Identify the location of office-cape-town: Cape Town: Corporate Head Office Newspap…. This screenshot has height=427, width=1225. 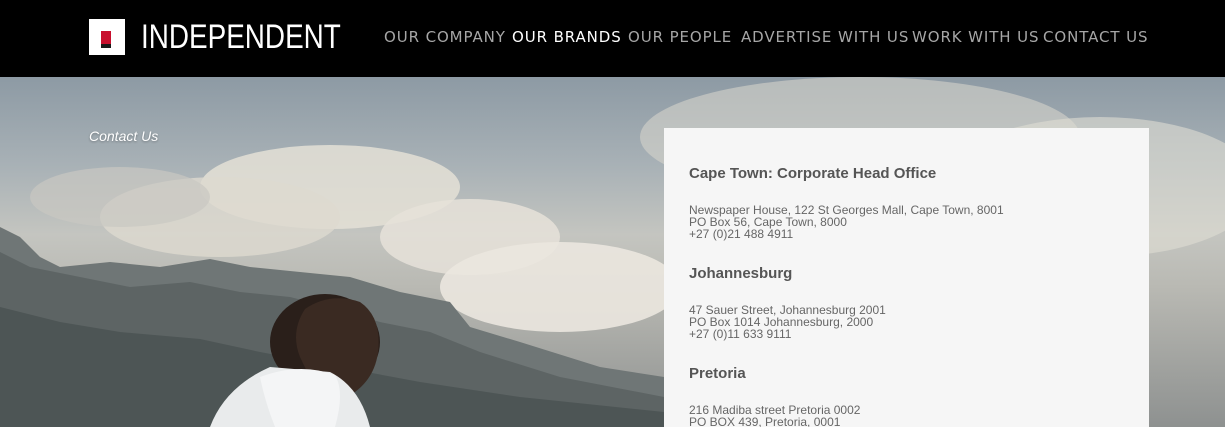
(846, 202).